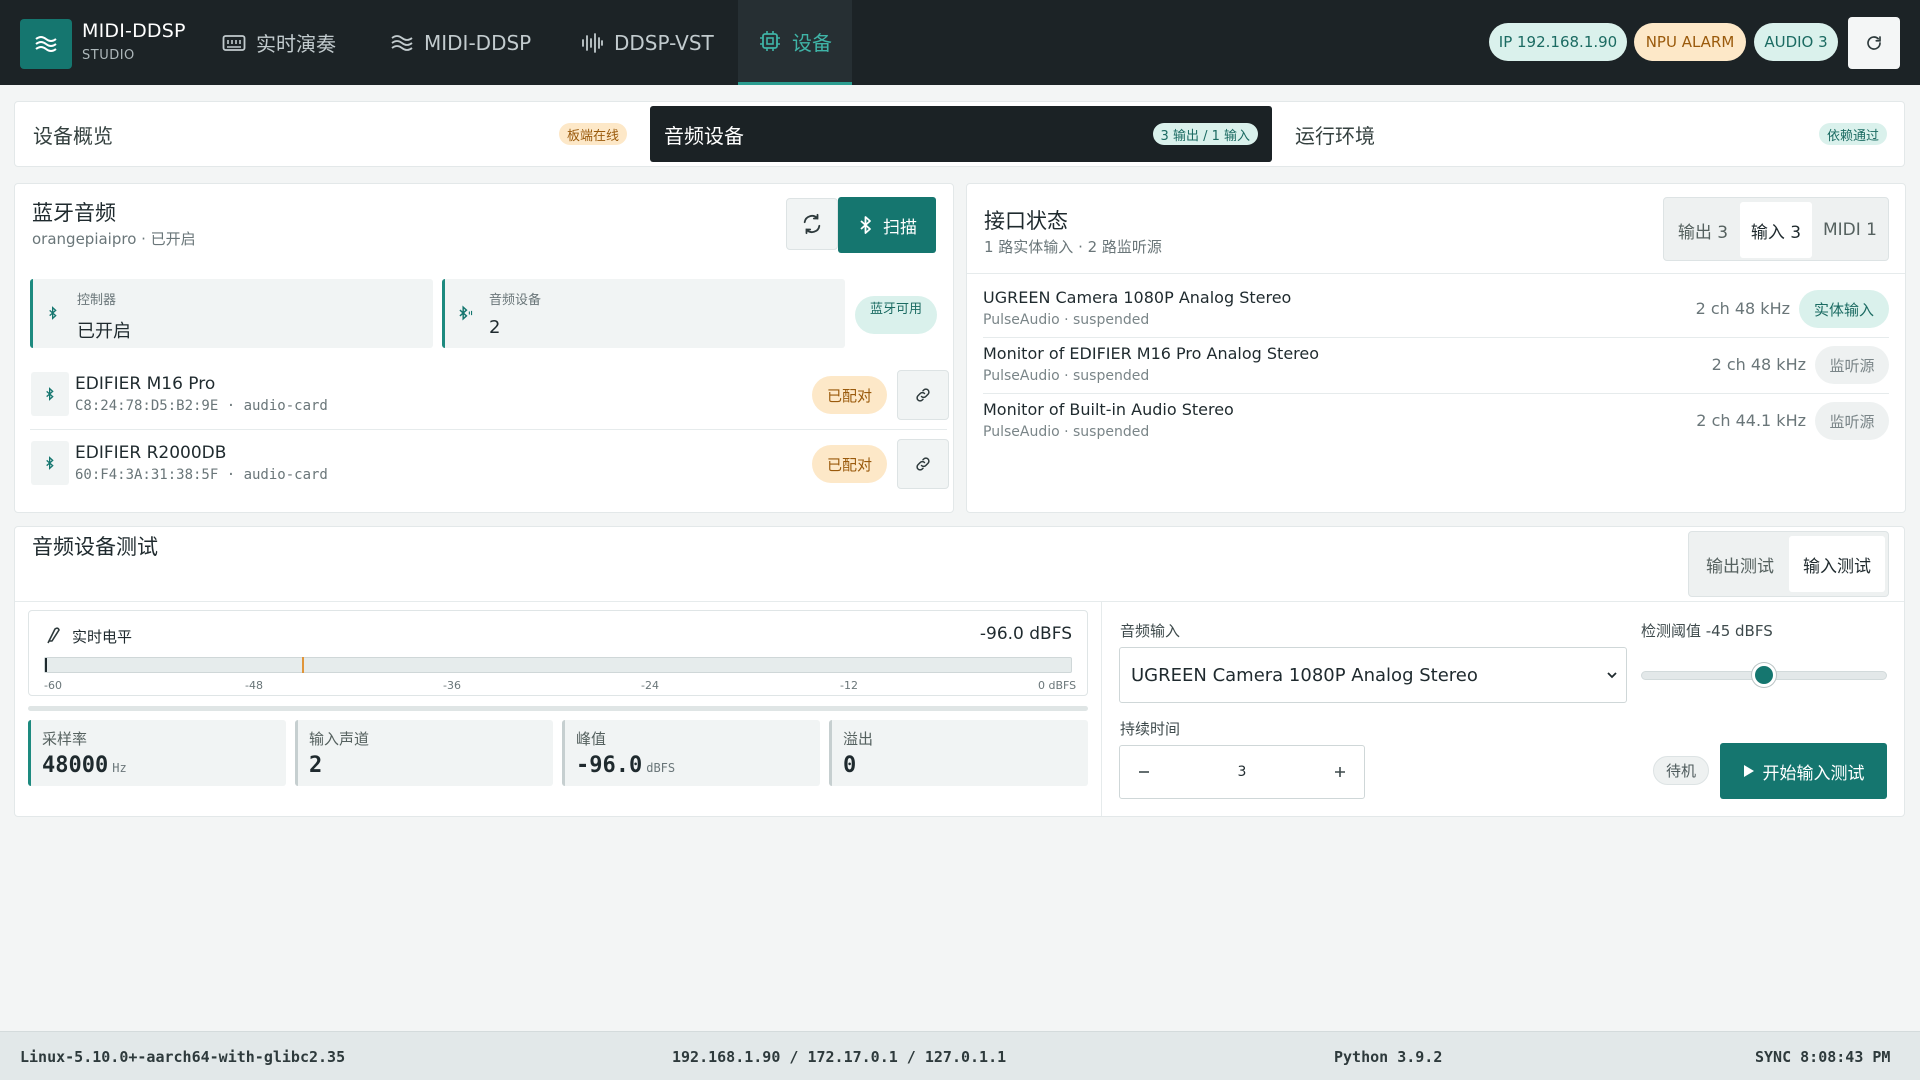 The image size is (1920, 1080). What do you see at coordinates (1796, 42) in the screenshot?
I see `status-audio-badge: AUDIO 3` at bounding box center [1796, 42].